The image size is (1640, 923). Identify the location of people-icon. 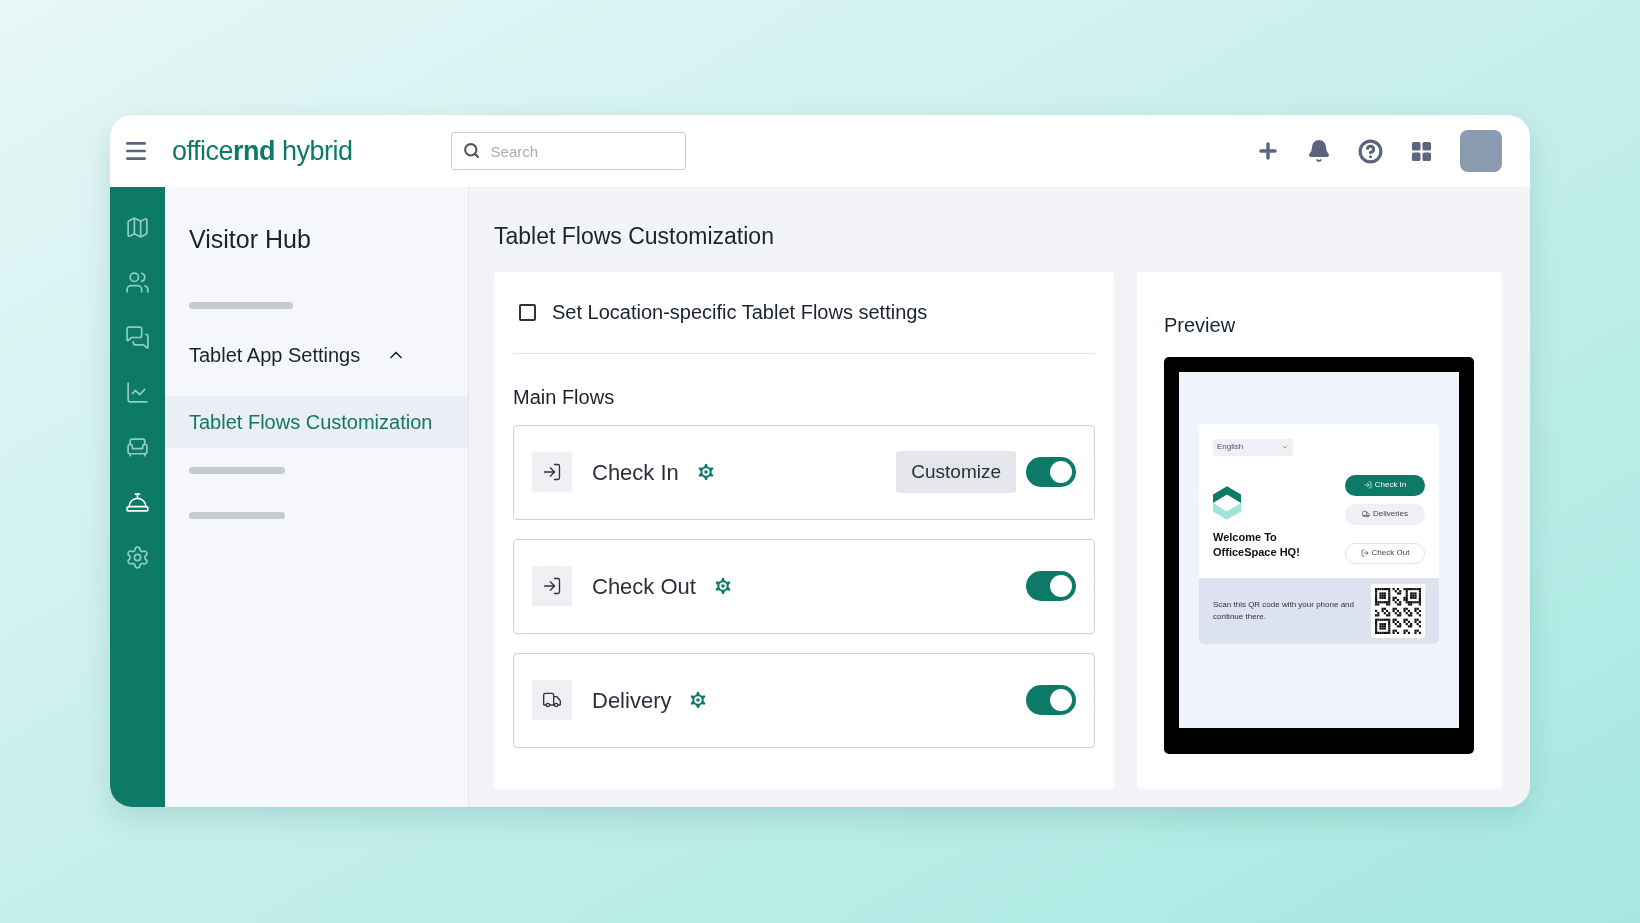
(137, 282).